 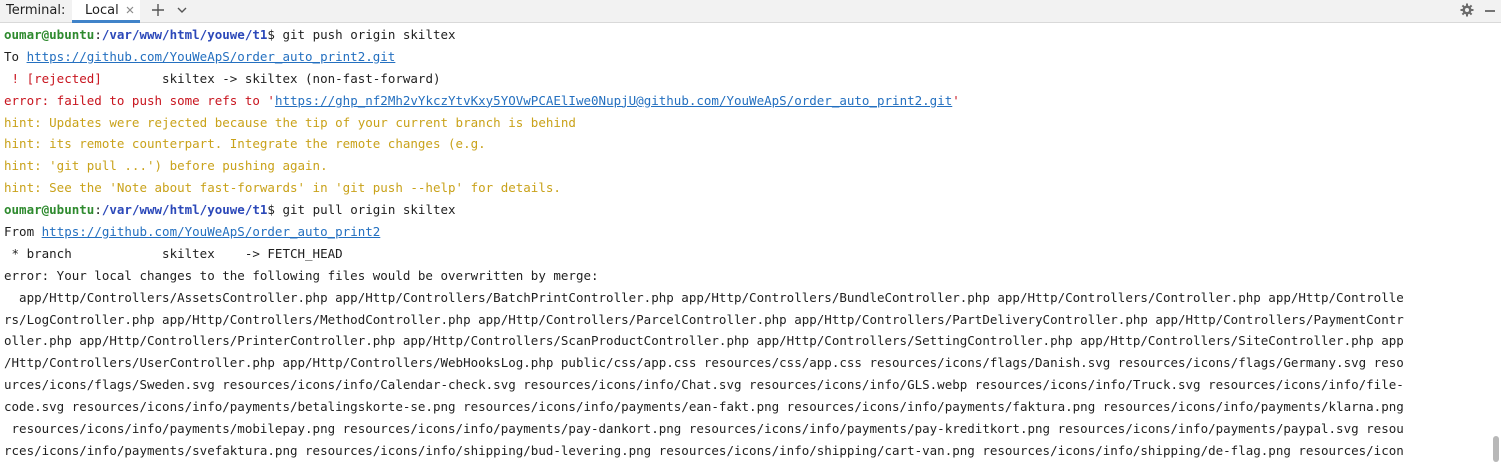 I want to click on tool-window-title: Terminal:, so click(x=36, y=10).